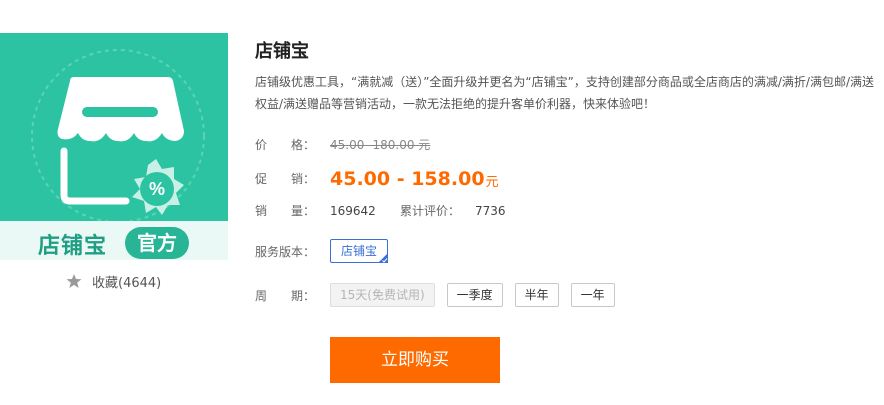  Describe the element at coordinates (73, 246) in the screenshot. I see `image-title: 店铺宝` at that location.